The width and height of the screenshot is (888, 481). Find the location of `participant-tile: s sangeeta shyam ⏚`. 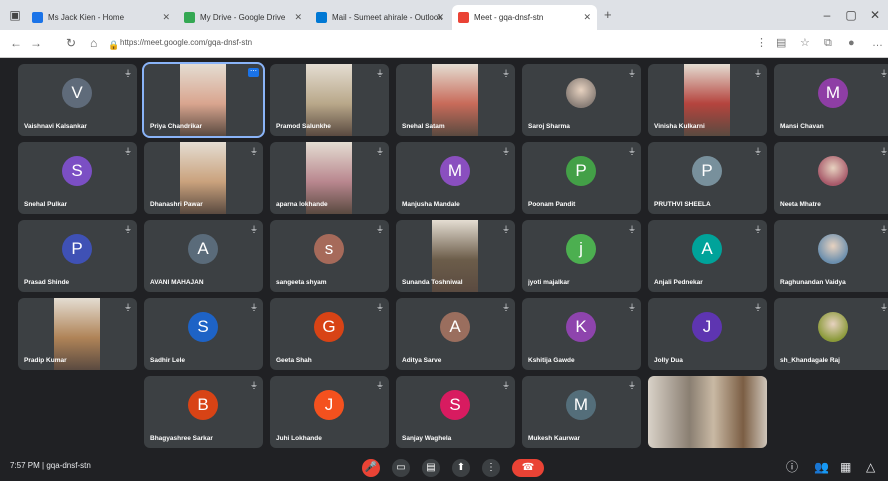

participant-tile: s sangeeta shyam ⏚ is located at coordinates (329, 256).